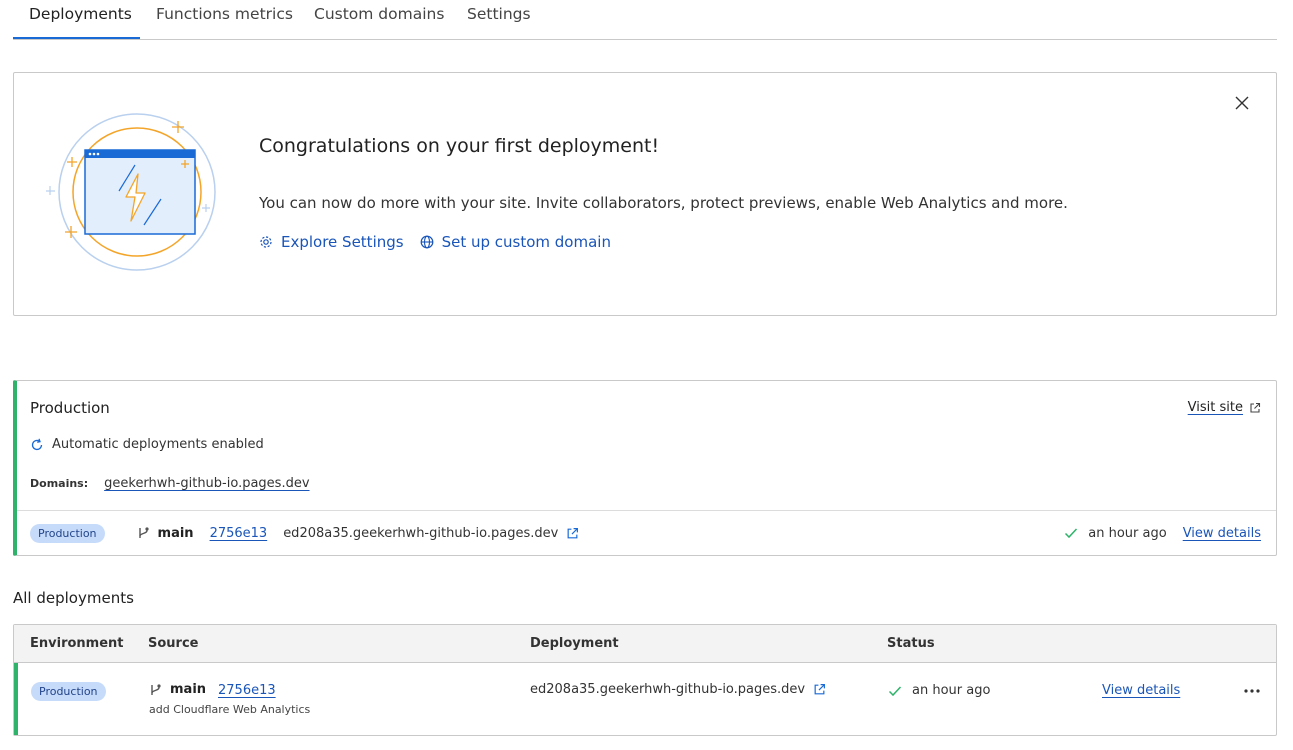 The height and width of the screenshot is (750, 1293). What do you see at coordinates (1215, 407) in the screenshot?
I see `visit-site-label: Visit site` at bounding box center [1215, 407].